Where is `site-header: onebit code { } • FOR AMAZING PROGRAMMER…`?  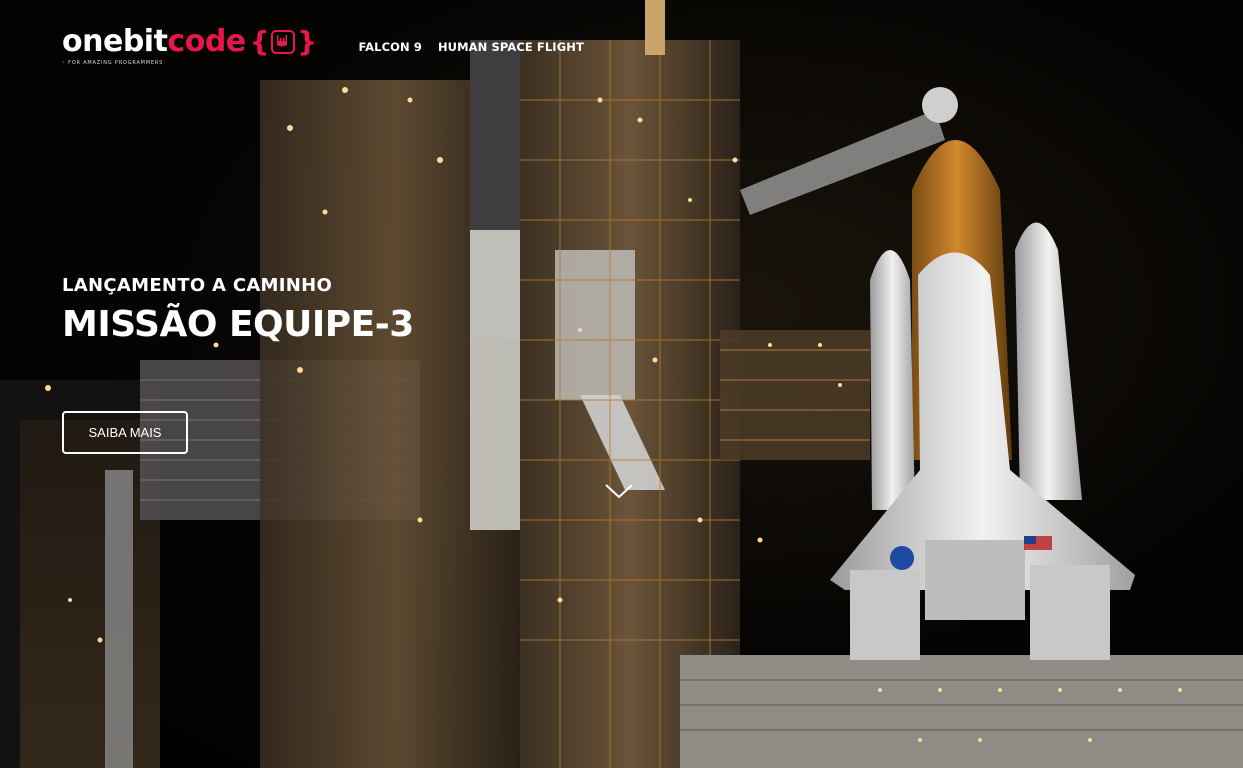 site-header: onebit code { } • FOR AMAZING PROGRAMMER… is located at coordinates (331, 46).